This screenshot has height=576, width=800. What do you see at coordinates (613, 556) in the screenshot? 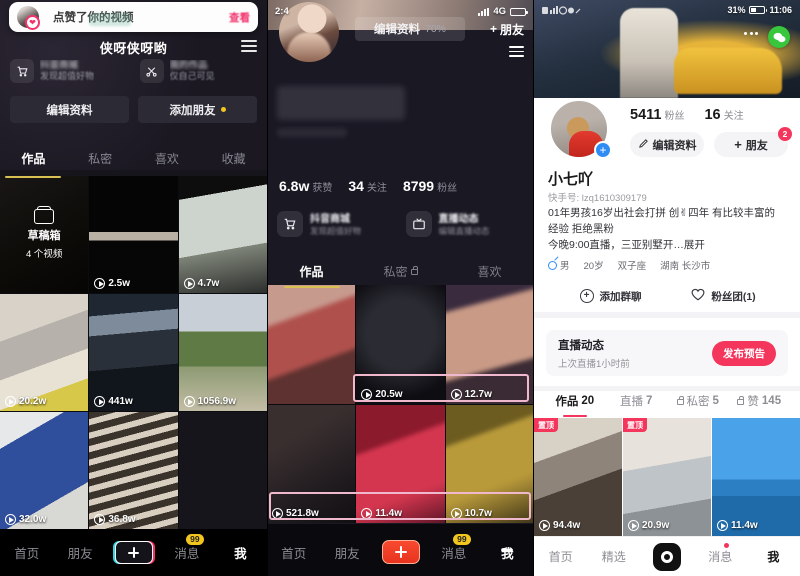
I see `nav-featured: 精选` at bounding box center [613, 556].